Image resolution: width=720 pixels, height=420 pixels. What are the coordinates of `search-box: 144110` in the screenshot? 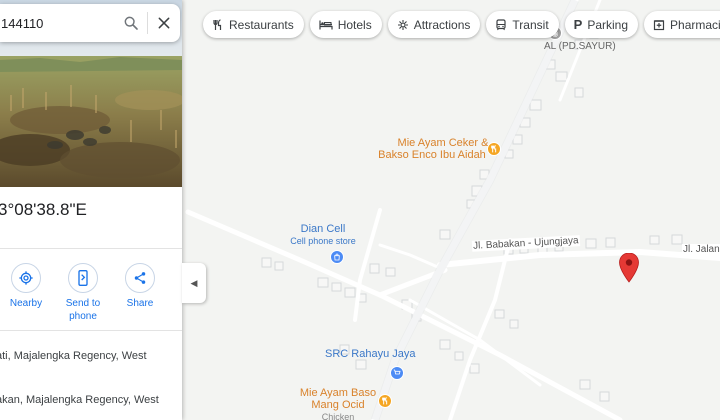 It's located at (90, 23).